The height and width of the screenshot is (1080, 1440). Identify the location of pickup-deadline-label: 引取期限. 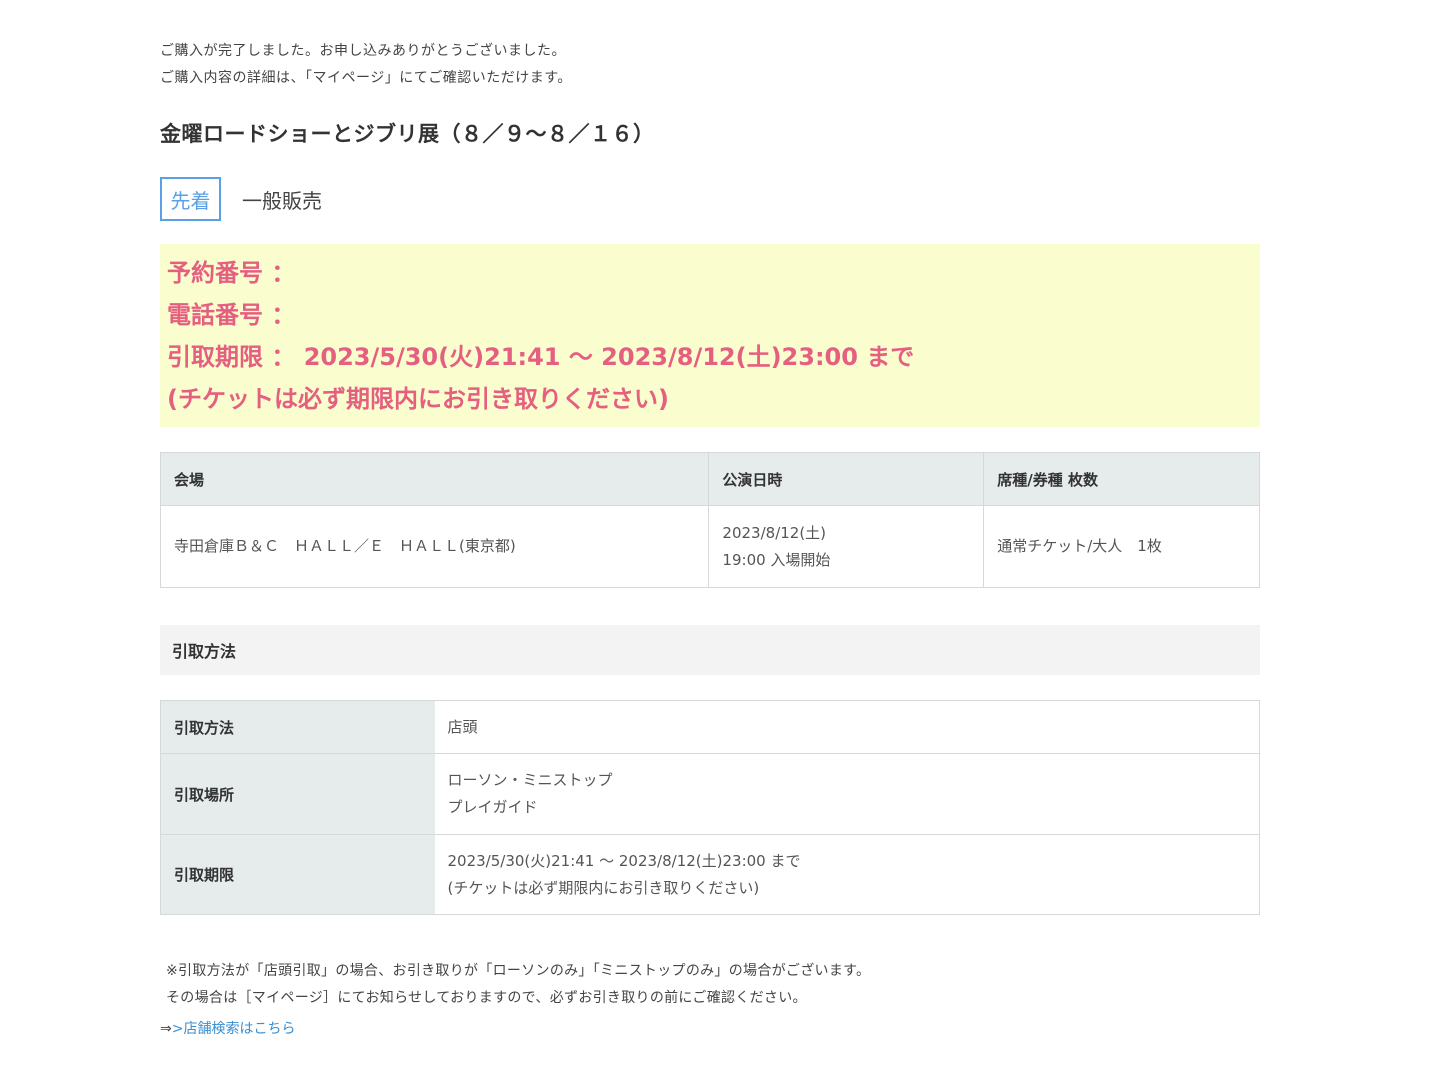
(297, 874).